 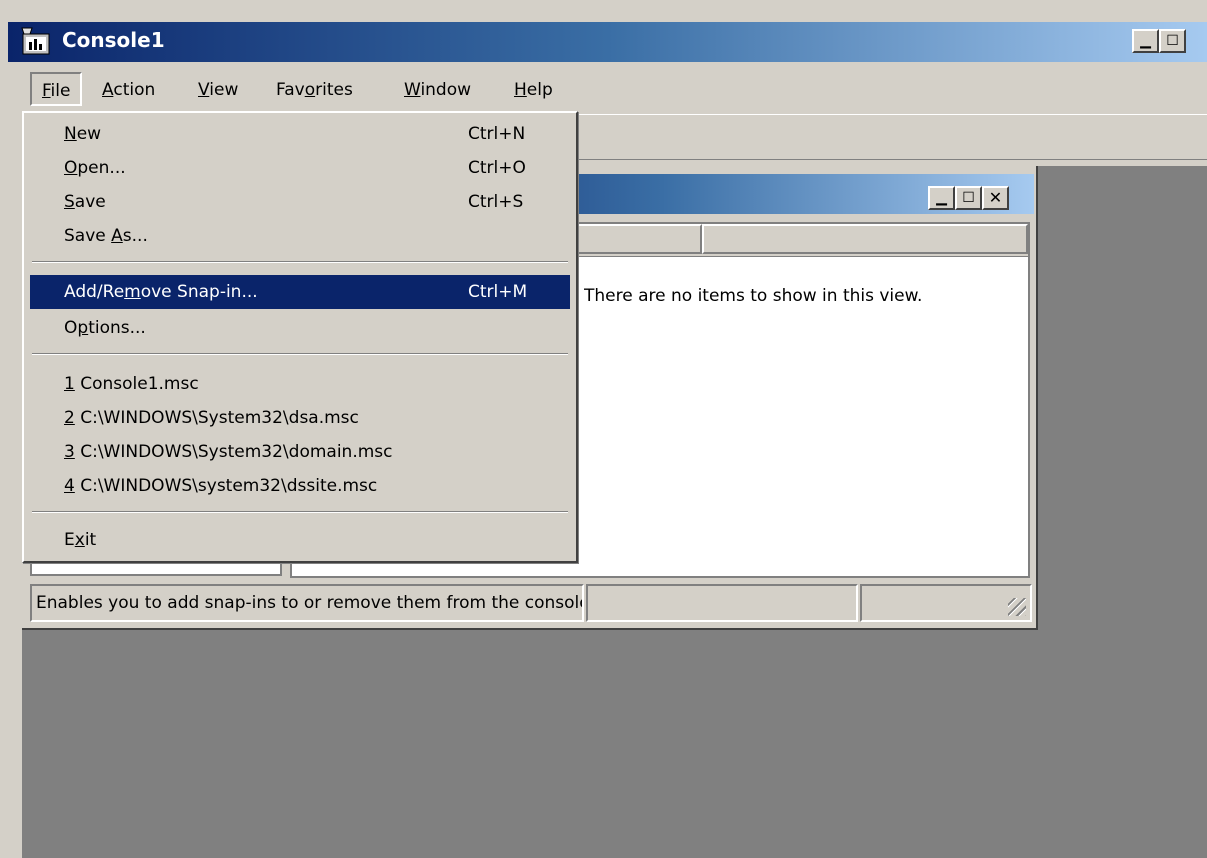 What do you see at coordinates (113, 40) in the screenshot?
I see `window-title: Console1` at bounding box center [113, 40].